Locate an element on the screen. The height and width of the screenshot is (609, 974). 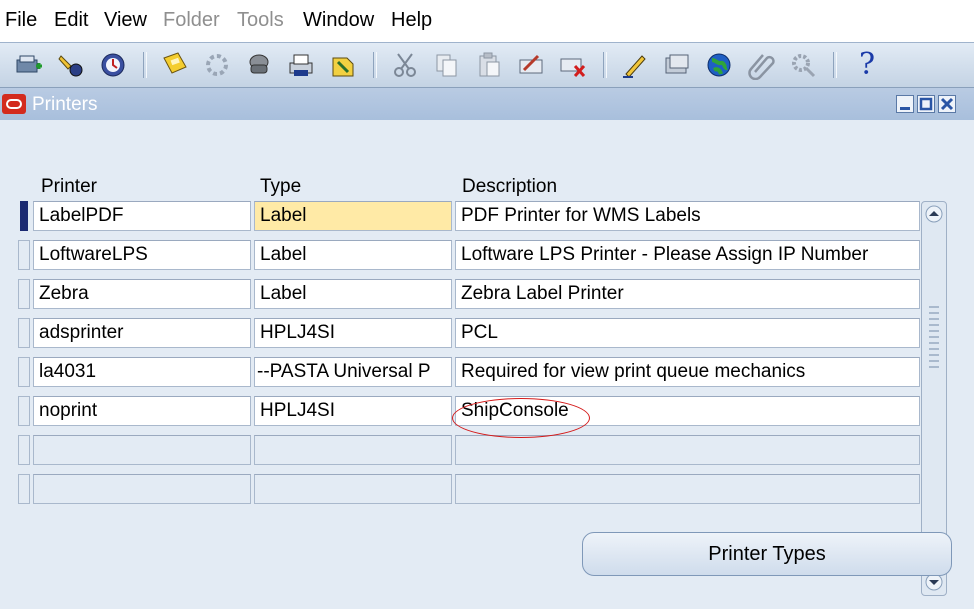
save-icon is located at coordinates (175, 65).